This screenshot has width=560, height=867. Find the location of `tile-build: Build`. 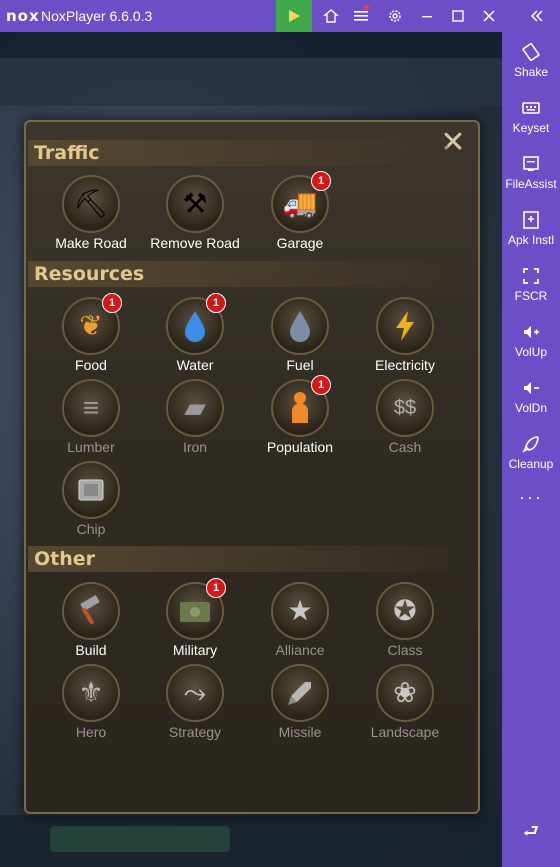

tile-build: Build is located at coordinates (91, 620).